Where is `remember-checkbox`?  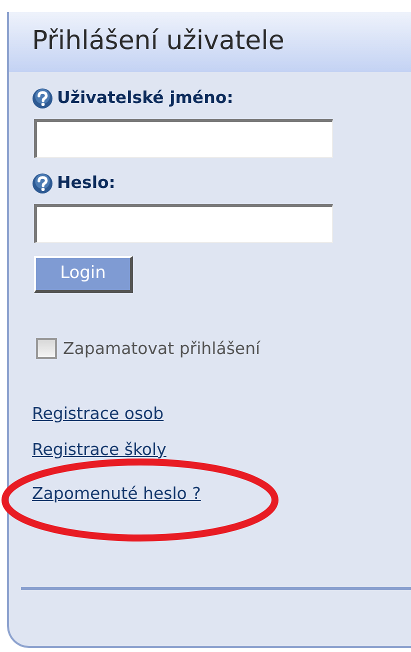
remember-checkbox is located at coordinates (46, 349).